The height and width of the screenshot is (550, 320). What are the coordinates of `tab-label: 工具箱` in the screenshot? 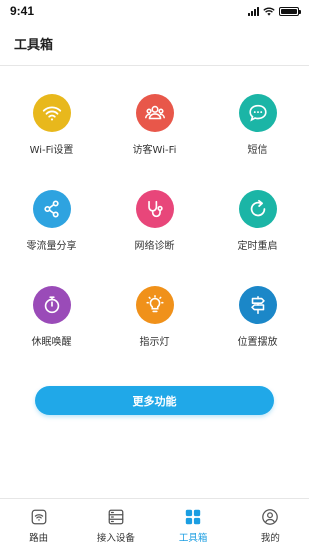 It's located at (193, 538).